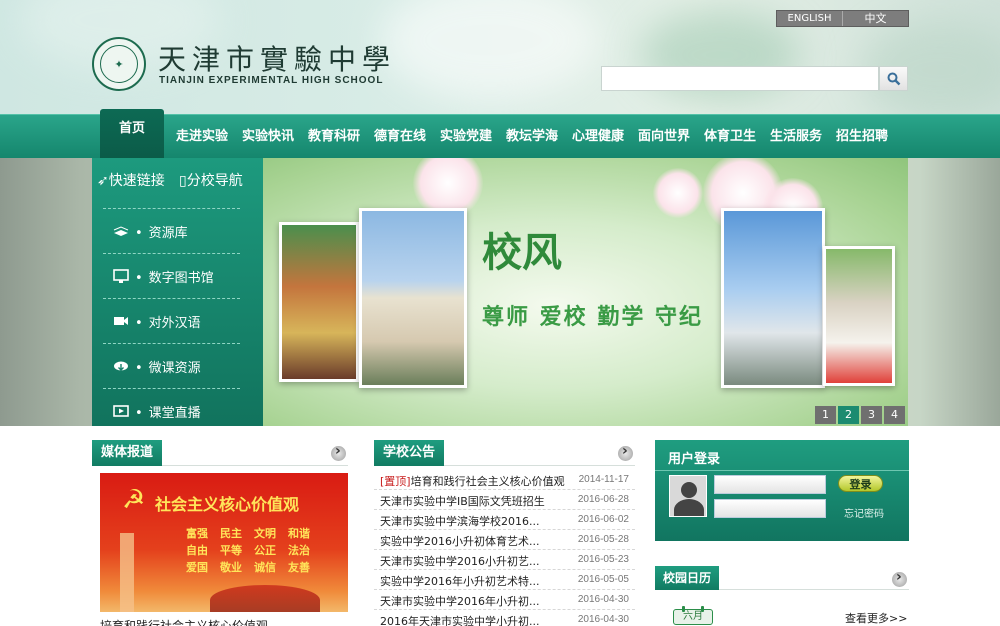  Describe the element at coordinates (409, 453) in the screenshot. I see `notice-heading: 学校公告` at that location.